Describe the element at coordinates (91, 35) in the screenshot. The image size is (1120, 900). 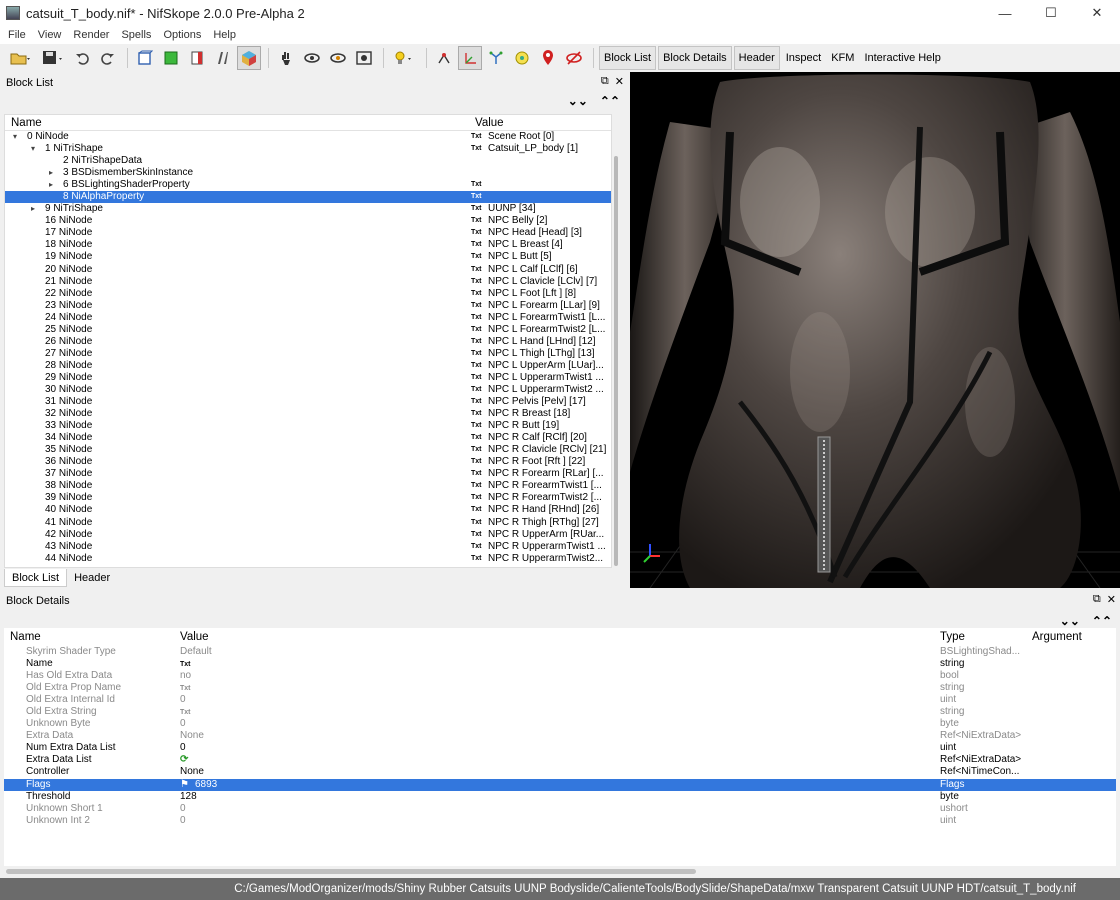
I see `menu-render: Render` at that location.